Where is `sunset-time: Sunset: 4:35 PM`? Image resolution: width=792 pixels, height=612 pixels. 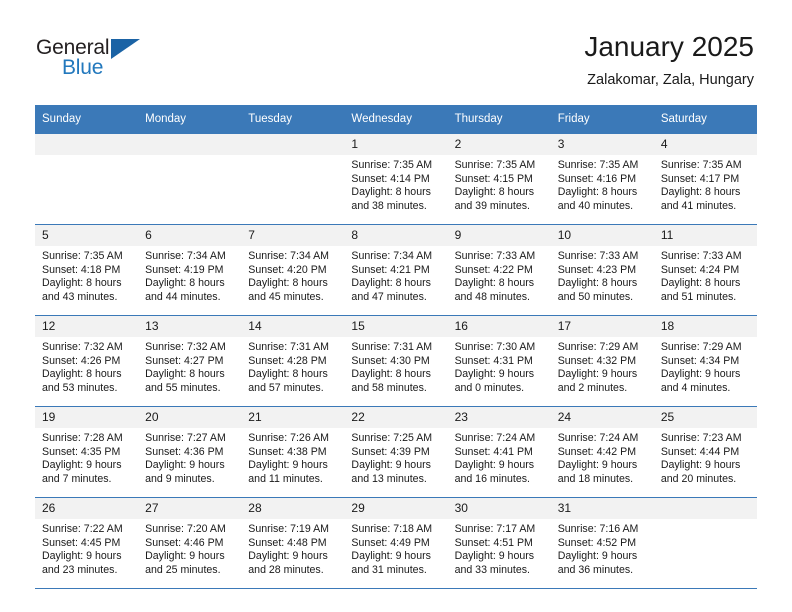
sunset-time: Sunset: 4:35 PM is located at coordinates (81, 451).